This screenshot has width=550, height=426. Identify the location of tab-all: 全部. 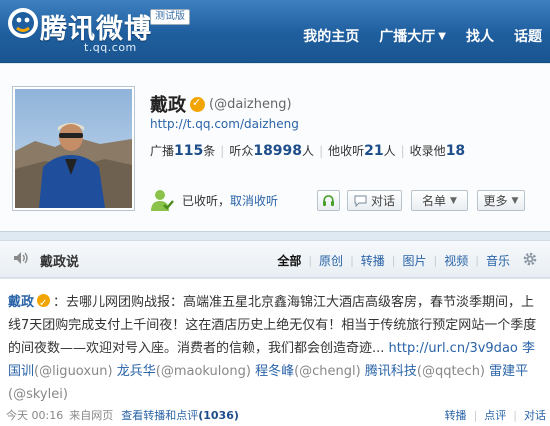
(289, 260).